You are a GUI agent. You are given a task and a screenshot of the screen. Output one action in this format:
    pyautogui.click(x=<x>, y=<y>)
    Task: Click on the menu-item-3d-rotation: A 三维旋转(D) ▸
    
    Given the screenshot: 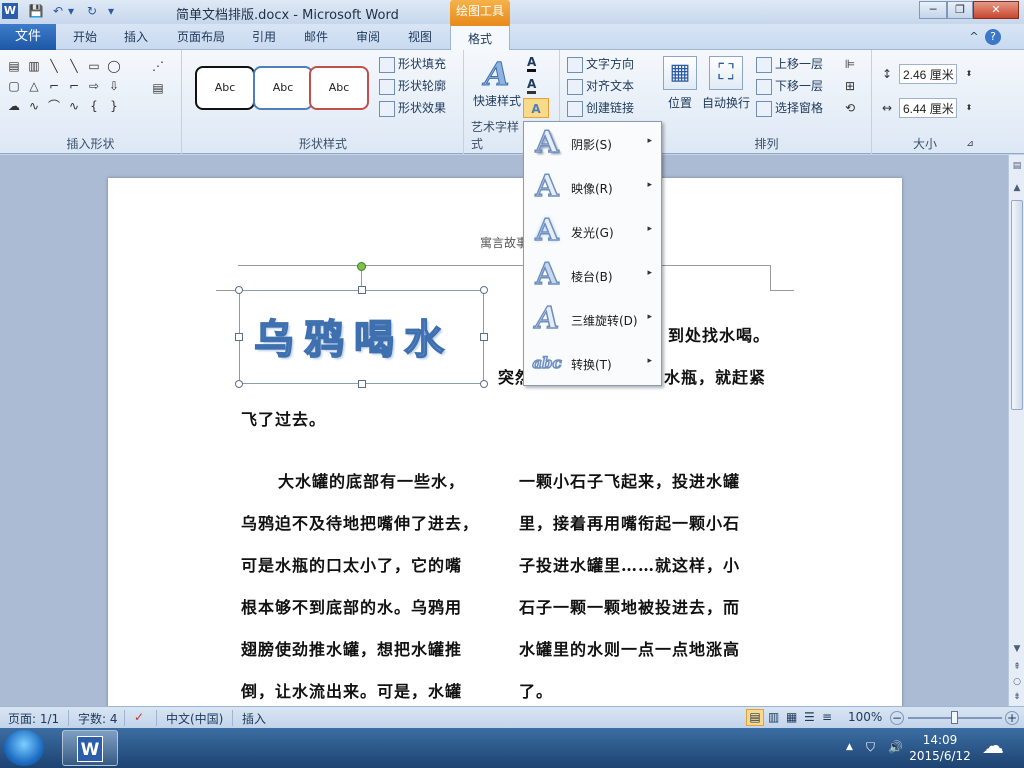 What is the action you would take?
    pyautogui.click(x=592, y=320)
    